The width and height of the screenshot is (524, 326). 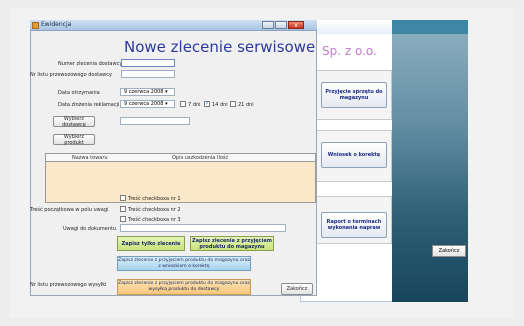 I want to click on uwagi-input, so click(x=203, y=228).